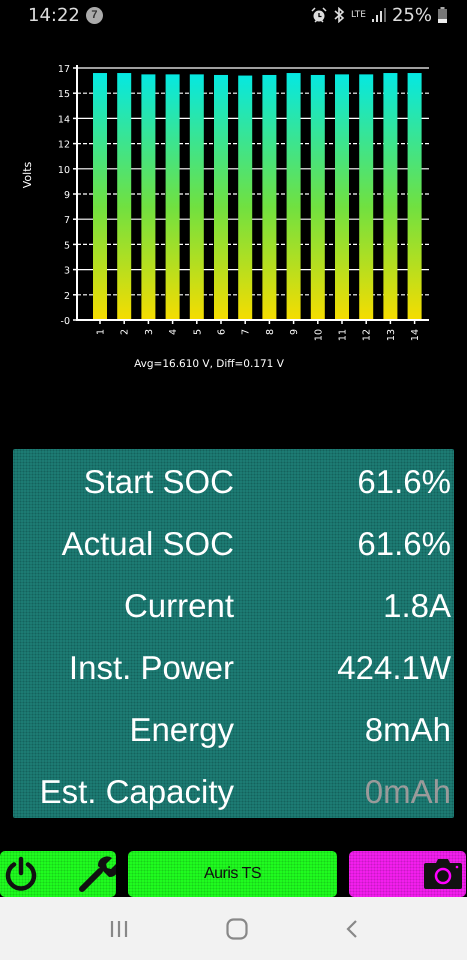 The width and height of the screenshot is (467, 960). What do you see at coordinates (147, 544) in the screenshot?
I see `stat-label: Actual SOC` at bounding box center [147, 544].